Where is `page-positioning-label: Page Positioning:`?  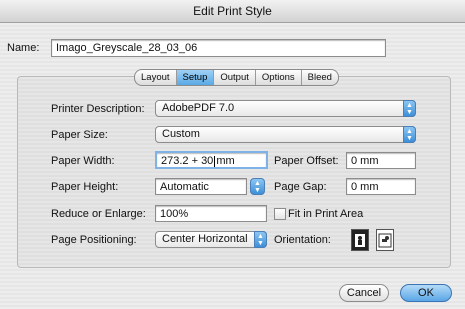
page-positioning-label: Page Positioning: is located at coordinates (94, 240).